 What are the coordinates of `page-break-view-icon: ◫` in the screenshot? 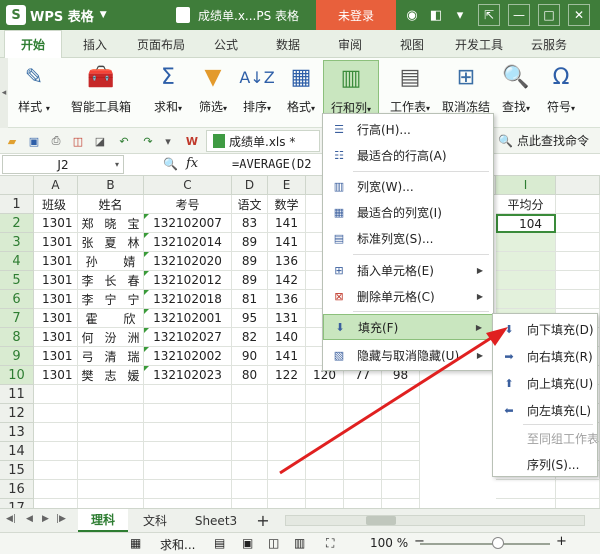 It's located at (273, 543).